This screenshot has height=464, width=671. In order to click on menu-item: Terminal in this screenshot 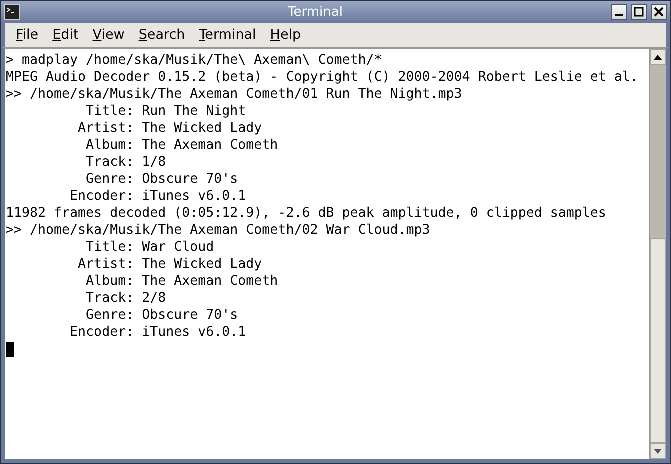, I will do `click(228, 35)`.